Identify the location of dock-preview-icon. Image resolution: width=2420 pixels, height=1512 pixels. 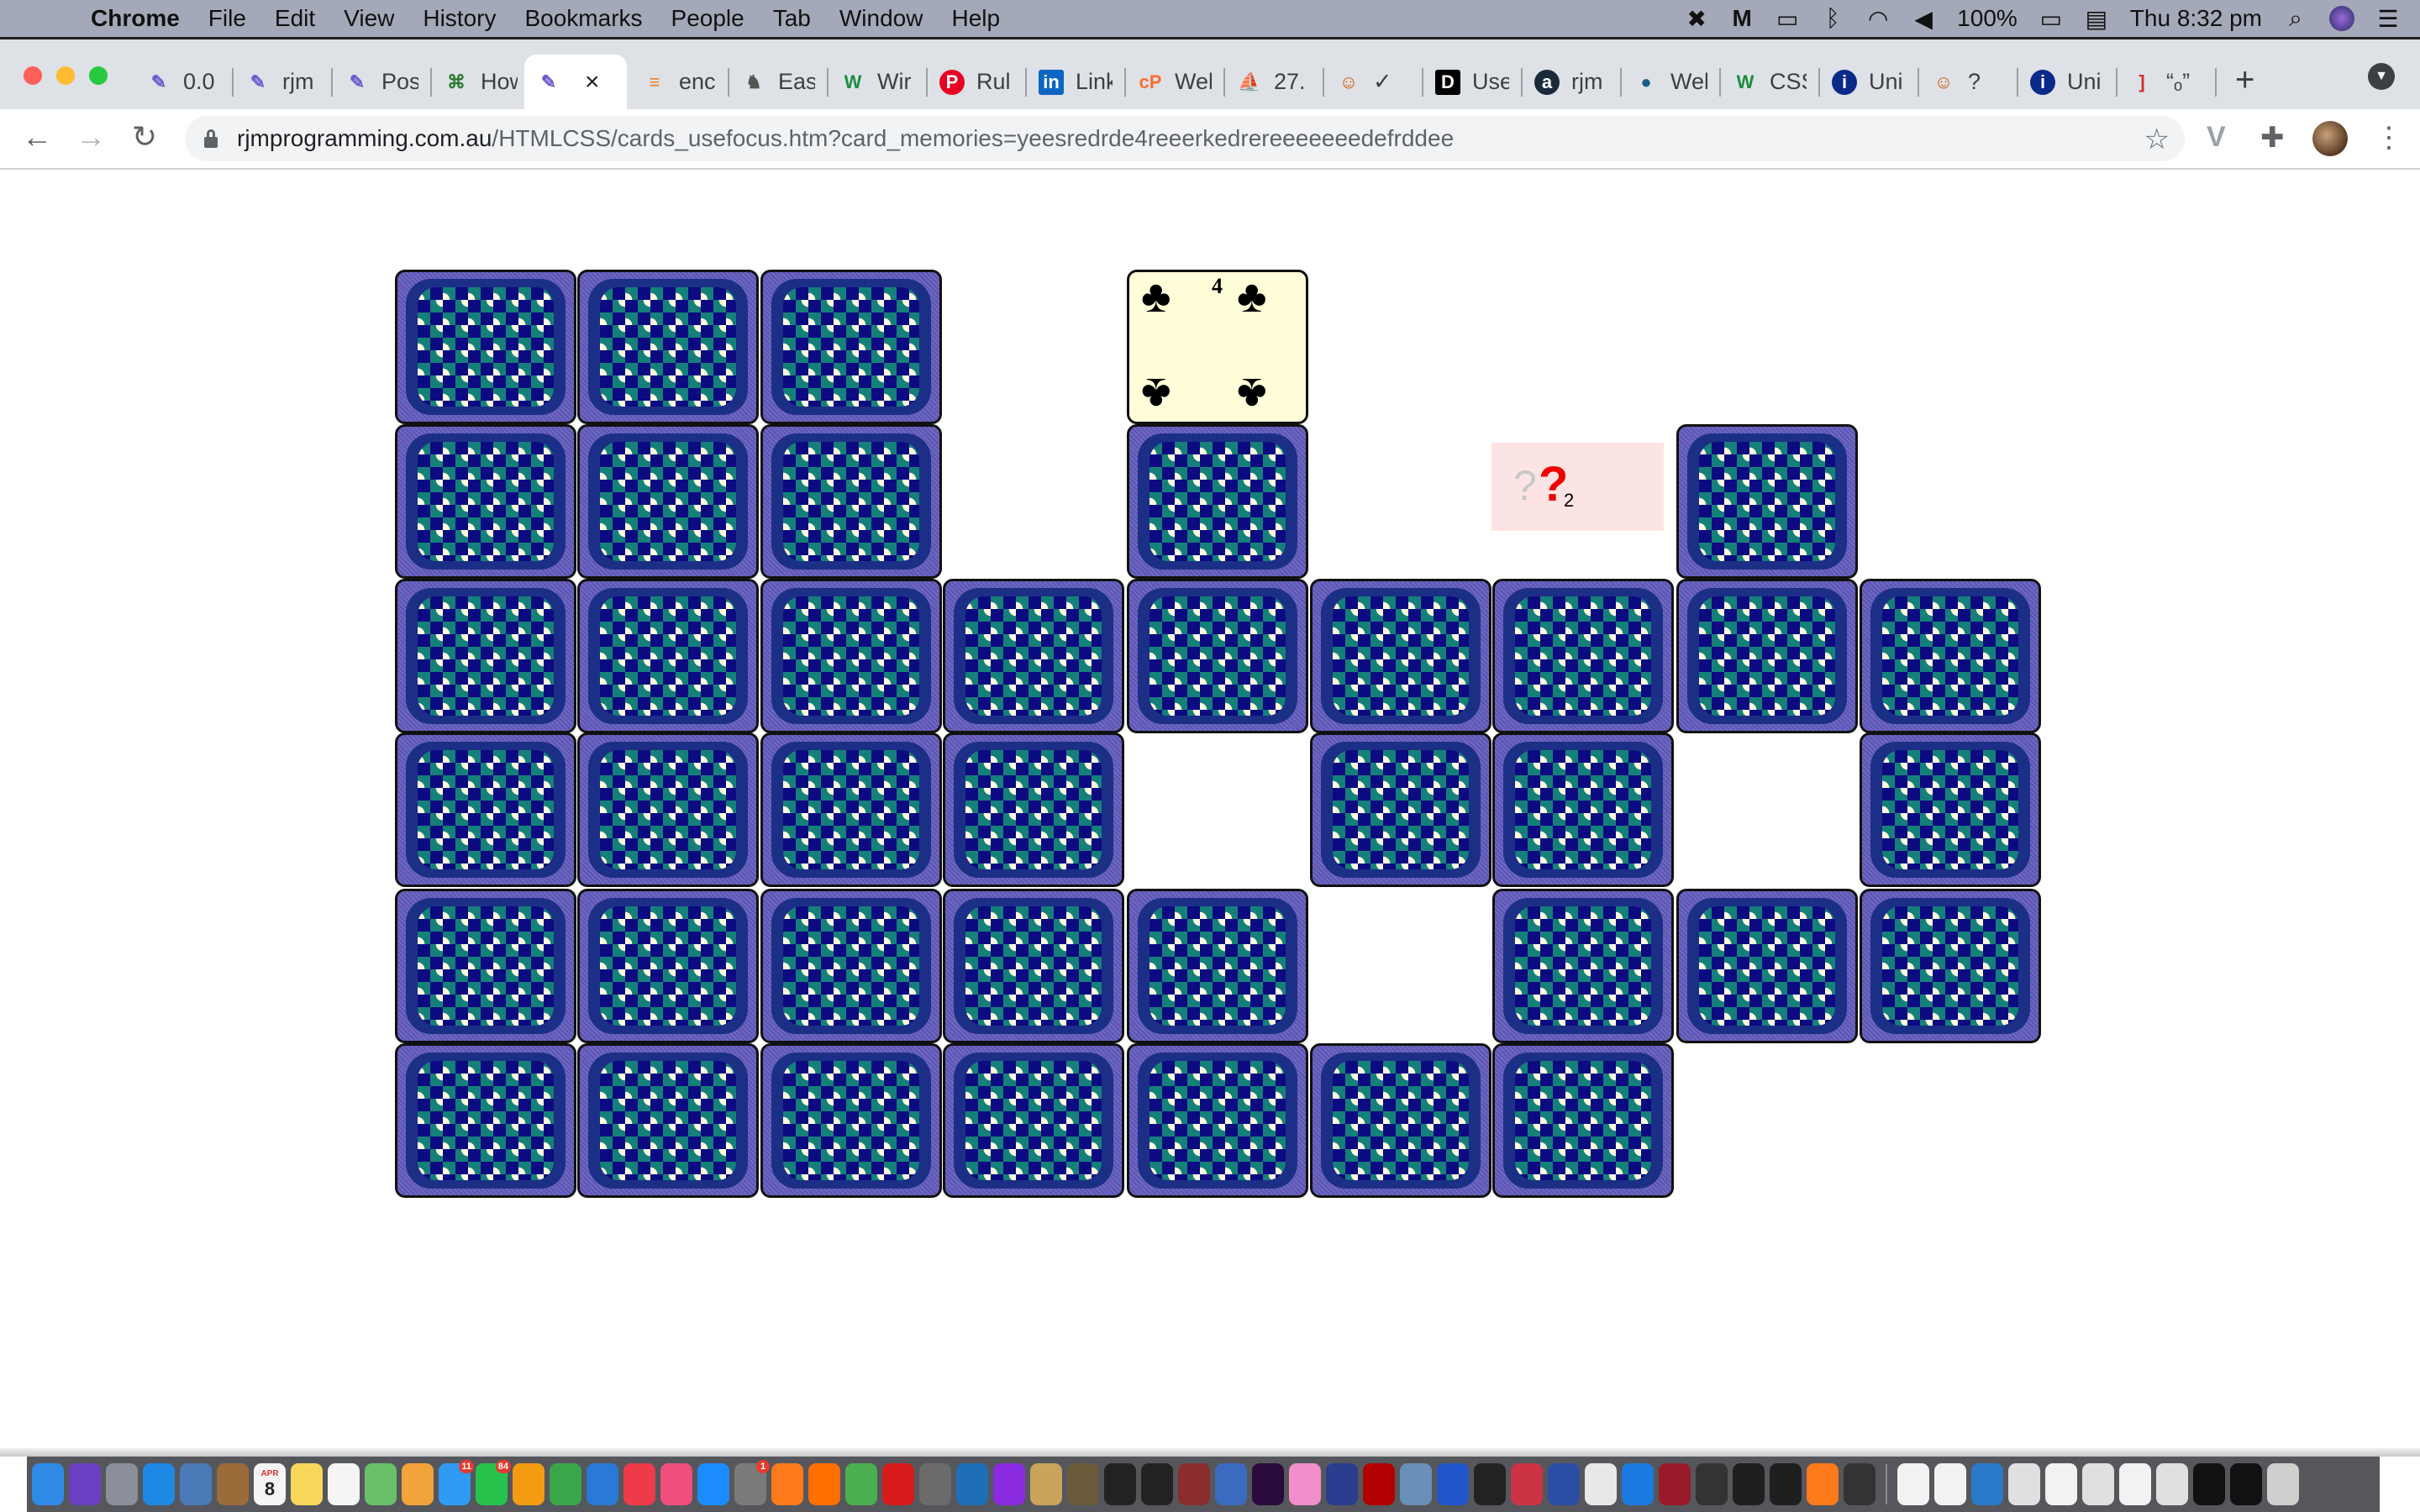
(196, 1484).